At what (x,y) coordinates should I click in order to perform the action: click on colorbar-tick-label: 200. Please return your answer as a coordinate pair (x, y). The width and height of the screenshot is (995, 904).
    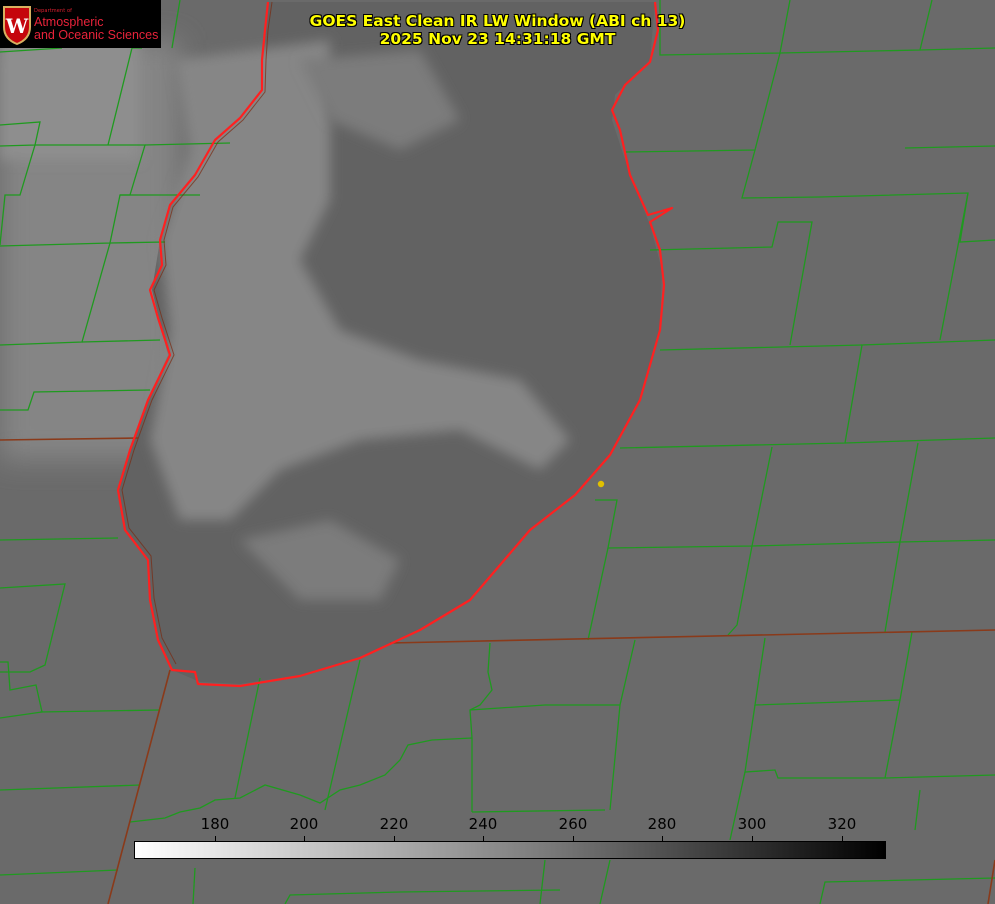
    Looking at the image, I should click on (304, 824).